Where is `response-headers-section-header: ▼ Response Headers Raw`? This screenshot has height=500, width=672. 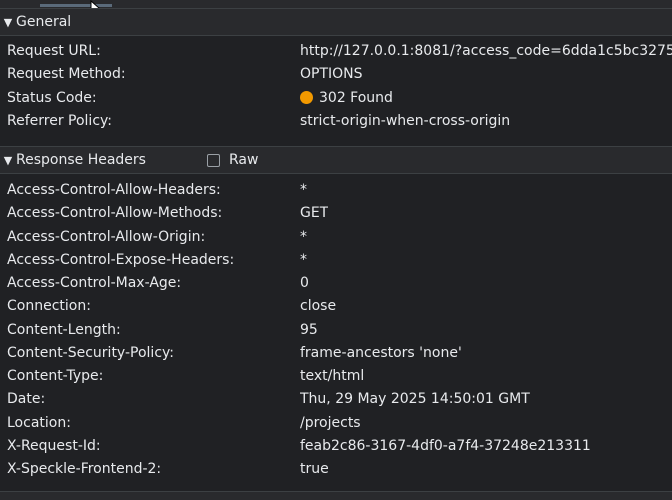 response-headers-section-header: ▼ Response Headers Raw is located at coordinates (336, 160).